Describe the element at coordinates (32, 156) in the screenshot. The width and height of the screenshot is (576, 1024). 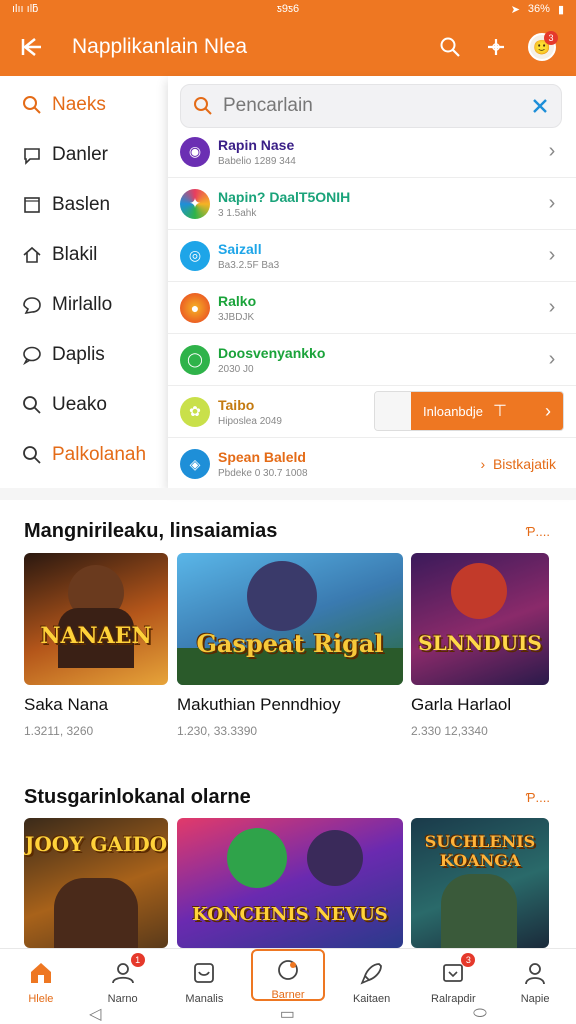
I see `chat-icon` at that location.